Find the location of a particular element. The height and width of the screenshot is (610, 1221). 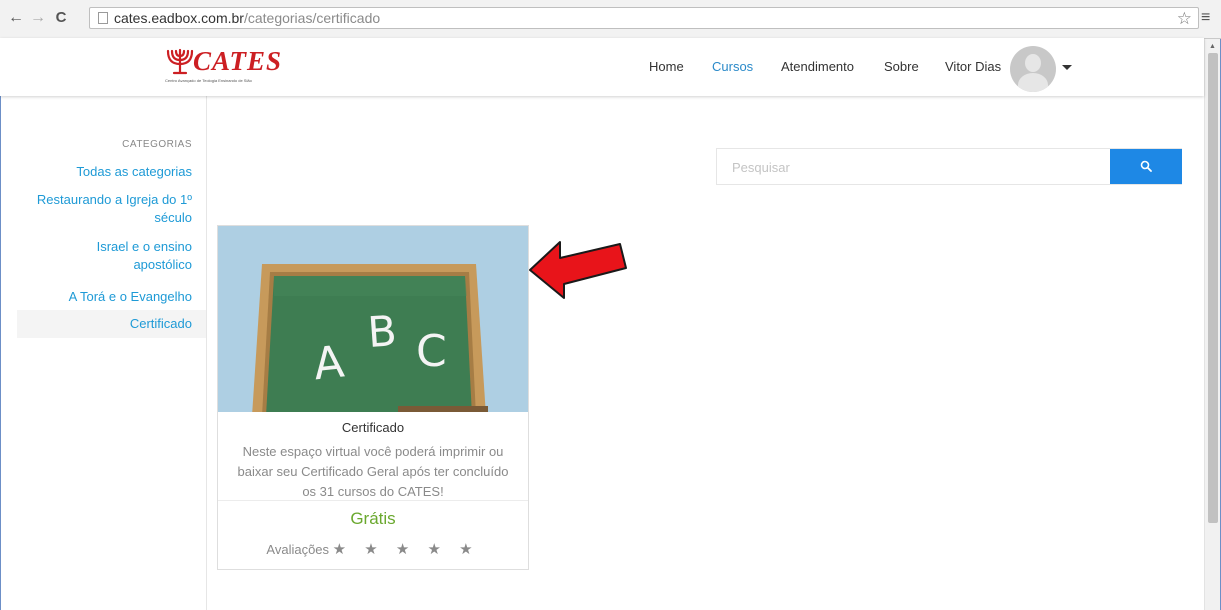

course-price: Grátis is located at coordinates (373, 518).